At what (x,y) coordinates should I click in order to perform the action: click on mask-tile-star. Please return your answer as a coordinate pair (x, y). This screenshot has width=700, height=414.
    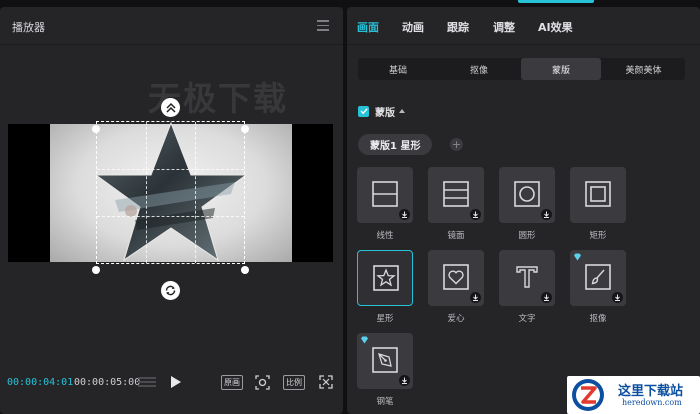
    Looking at the image, I should click on (385, 278).